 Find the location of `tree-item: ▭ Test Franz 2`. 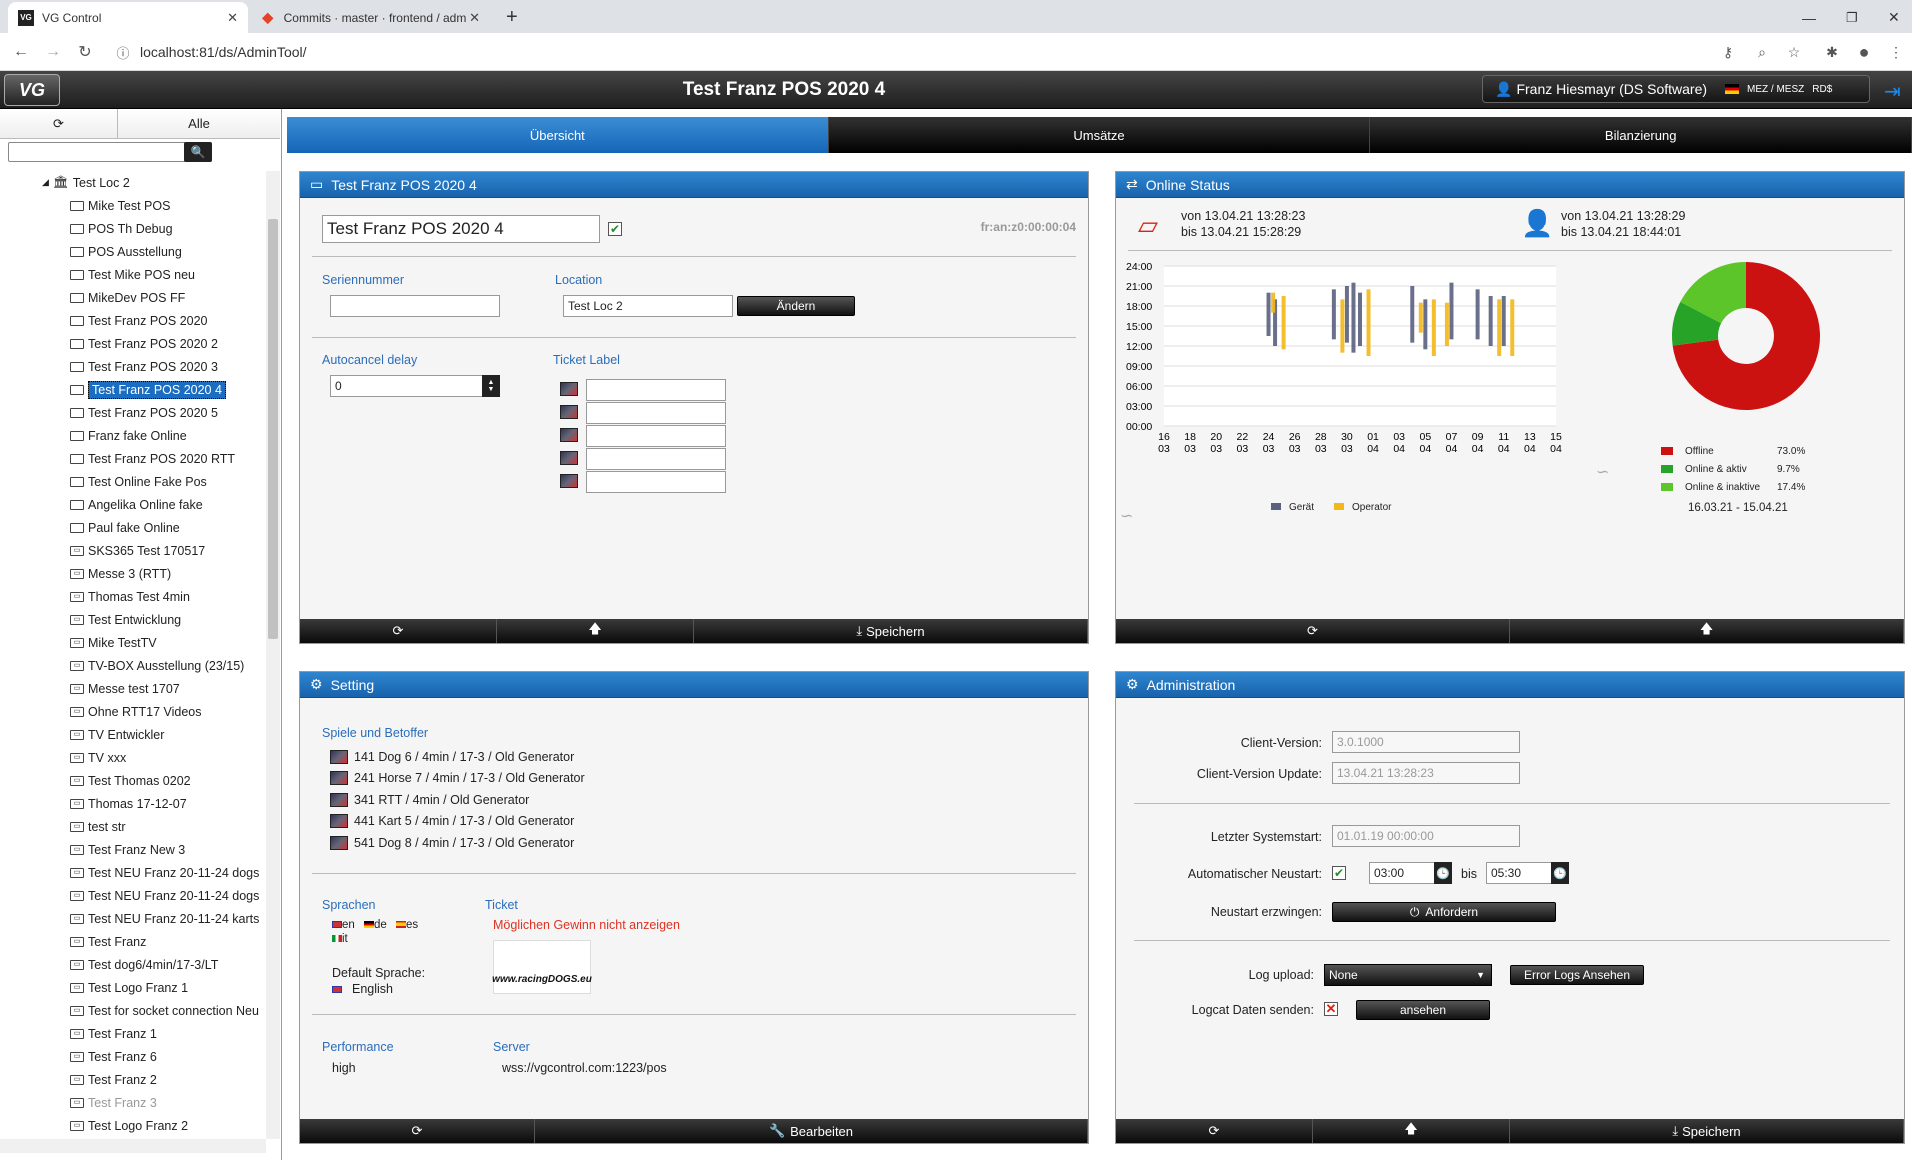

tree-item: ▭ Test Franz 2 is located at coordinates (113, 1079).